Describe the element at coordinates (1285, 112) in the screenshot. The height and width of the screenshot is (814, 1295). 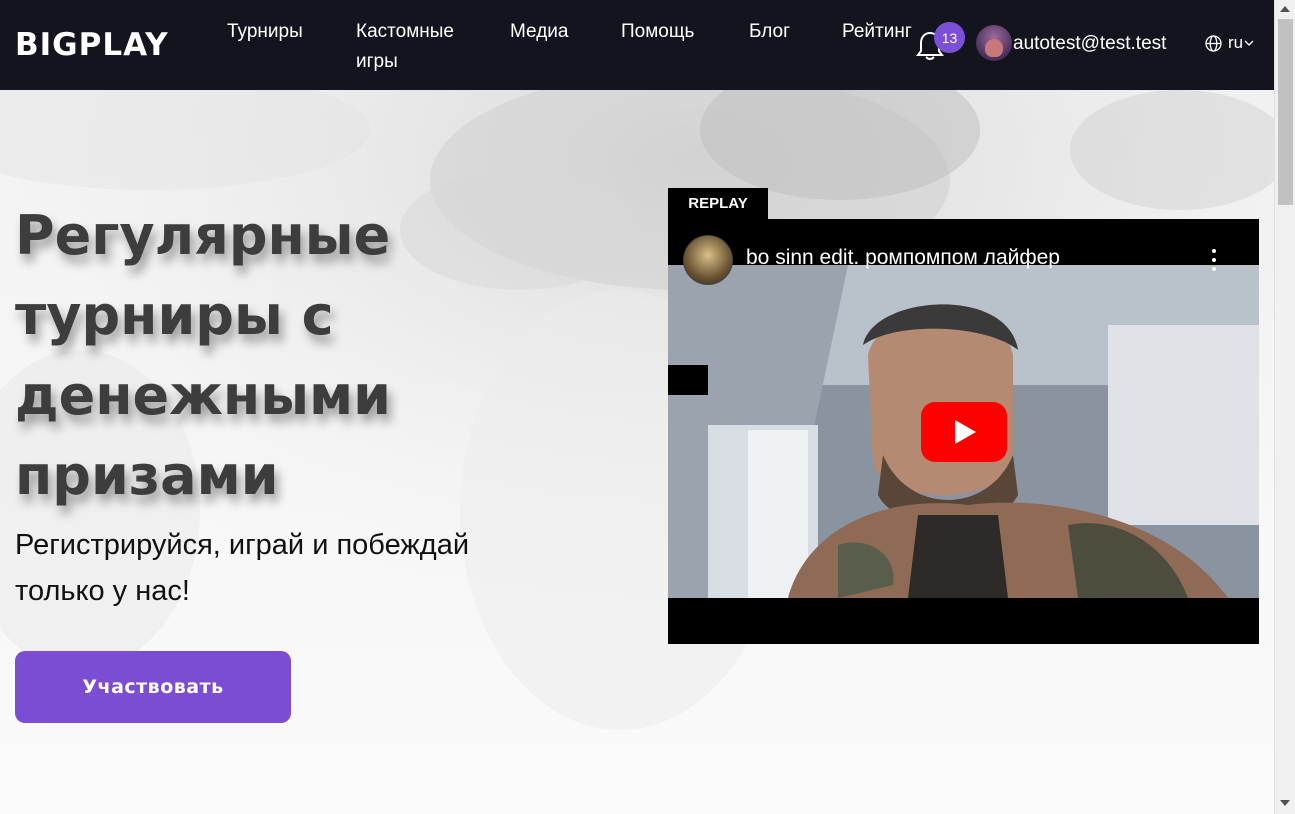
I see `scroll-thumb` at that location.